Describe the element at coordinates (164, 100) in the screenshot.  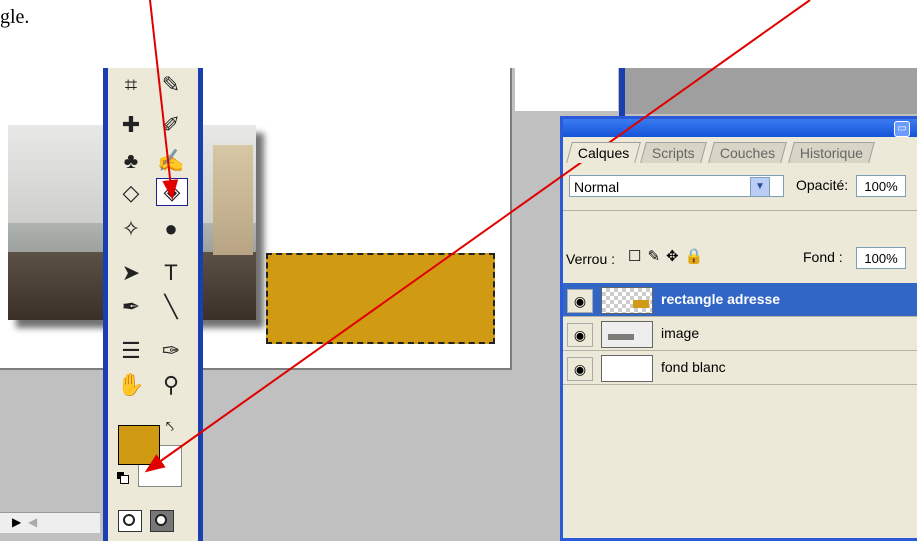
I see `arrow-to-paint-bucket` at that location.